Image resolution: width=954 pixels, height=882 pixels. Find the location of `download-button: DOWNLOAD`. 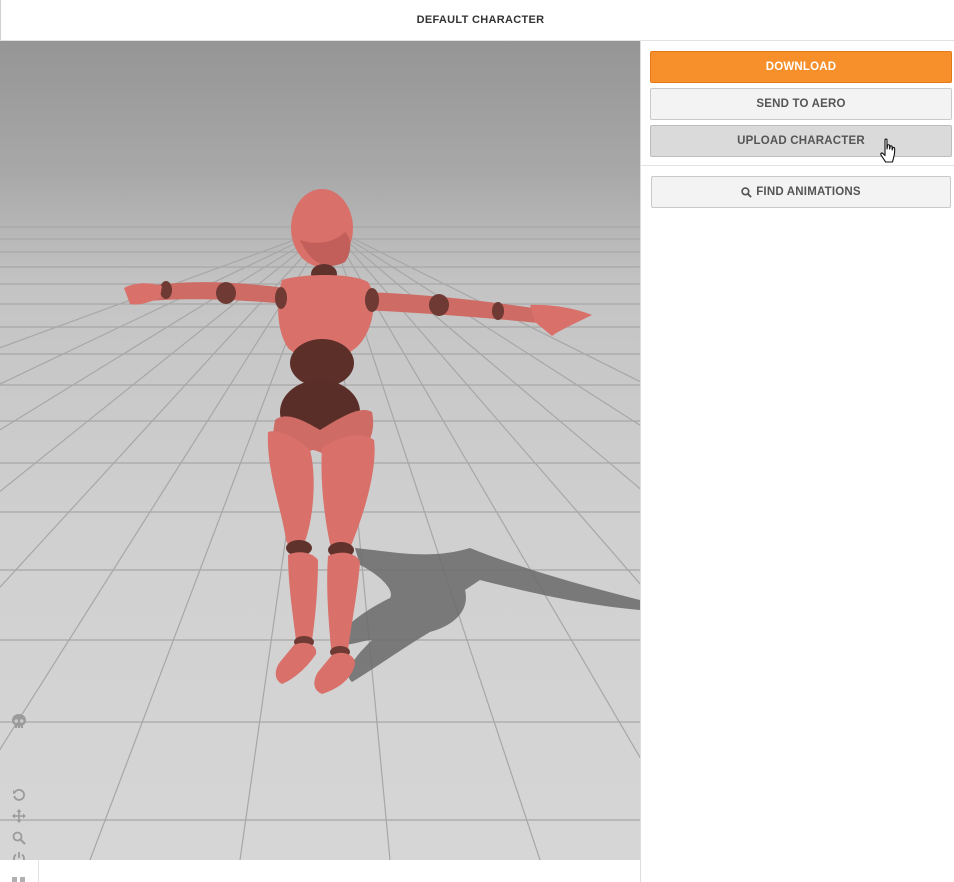

download-button: DOWNLOAD is located at coordinates (801, 67).